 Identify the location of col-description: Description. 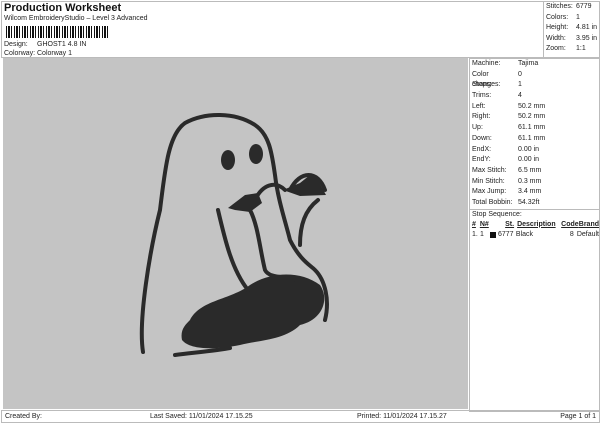
(536, 224).